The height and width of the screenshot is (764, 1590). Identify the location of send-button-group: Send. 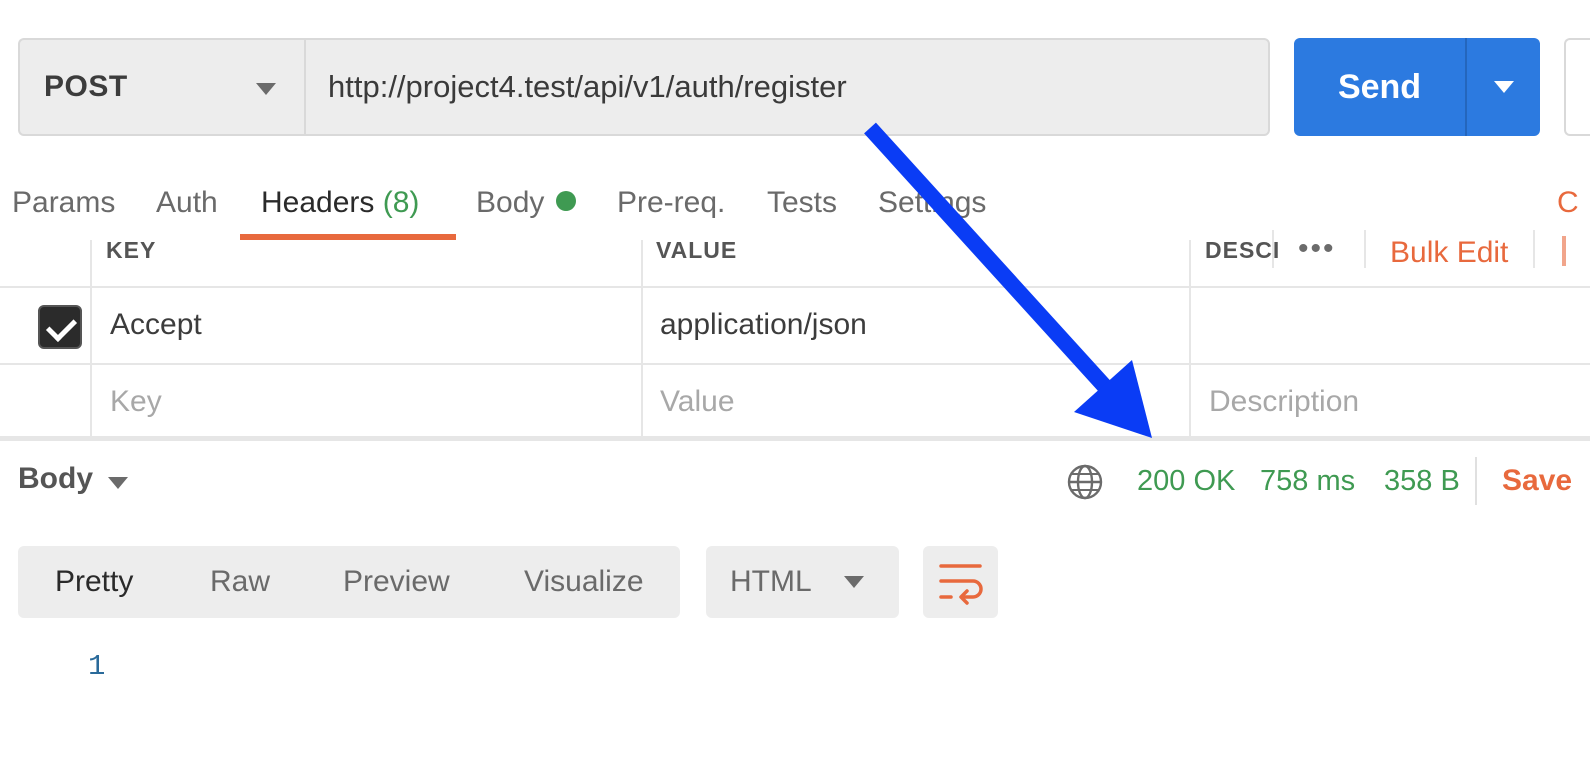
(1417, 87).